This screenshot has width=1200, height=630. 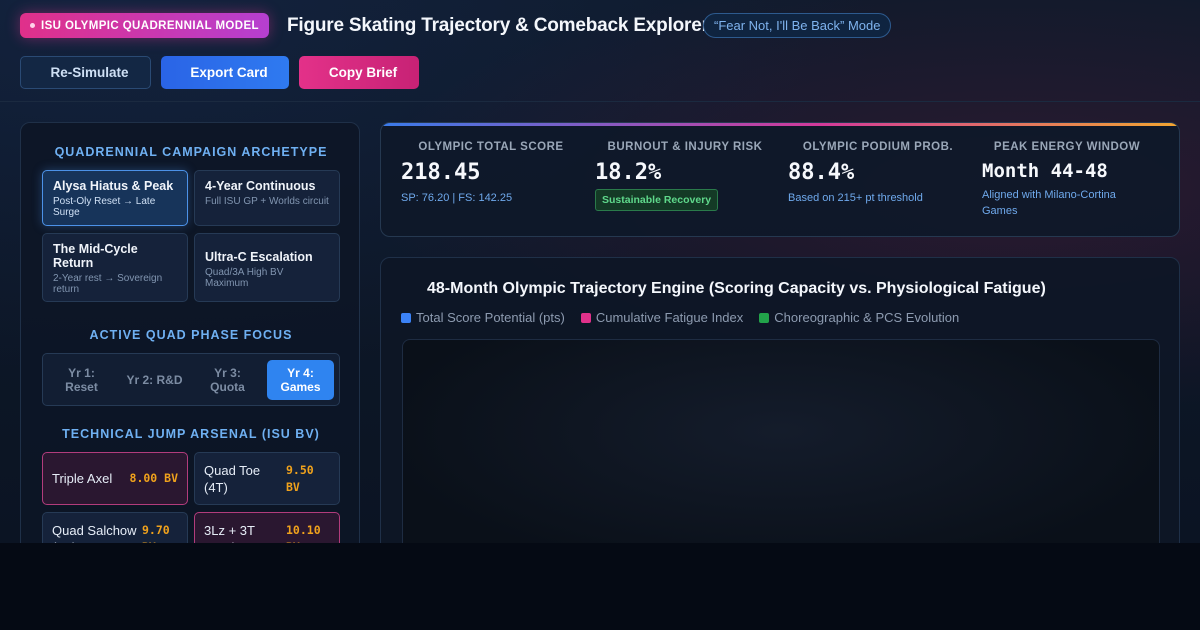 What do you see at coordinates (191, 434) in the screenshot?
I see `jumps-section-title: TECHNICAL JUMP ARSENAL (ISU BV)` at bounding box center [191, 434].